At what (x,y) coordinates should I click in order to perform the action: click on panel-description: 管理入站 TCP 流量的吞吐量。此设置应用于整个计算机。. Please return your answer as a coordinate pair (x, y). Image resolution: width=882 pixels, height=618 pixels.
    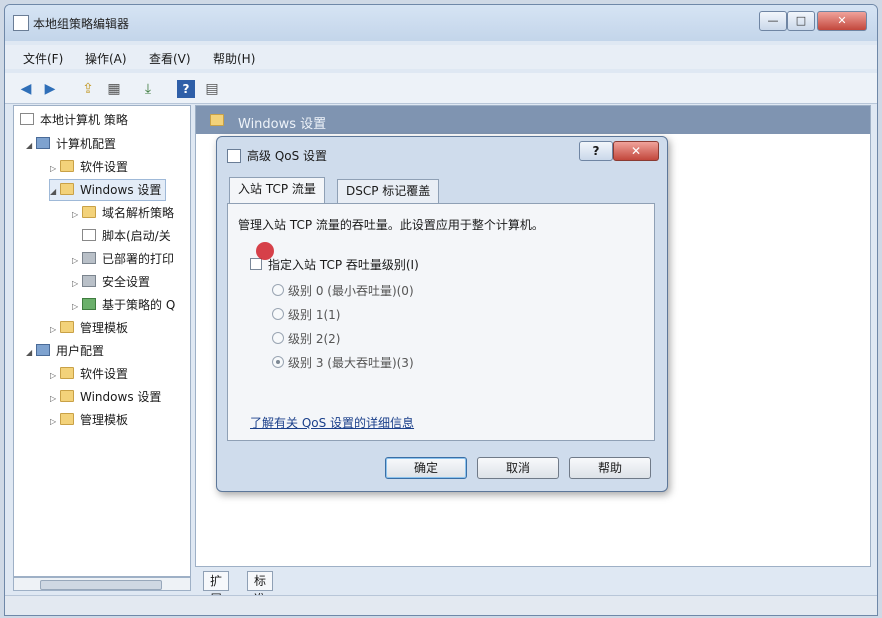
    Looking at the image, I should click on (391, 225).